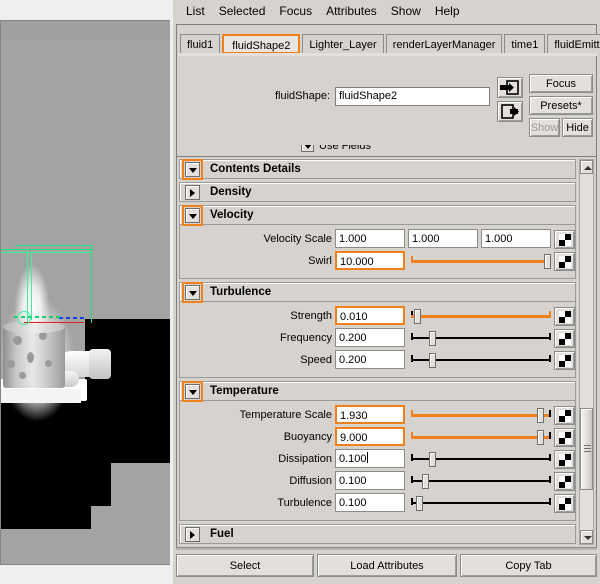  Describe the element at coordinates (311, 316) in the screenshot. I see `attr-label: Strength` at that location.